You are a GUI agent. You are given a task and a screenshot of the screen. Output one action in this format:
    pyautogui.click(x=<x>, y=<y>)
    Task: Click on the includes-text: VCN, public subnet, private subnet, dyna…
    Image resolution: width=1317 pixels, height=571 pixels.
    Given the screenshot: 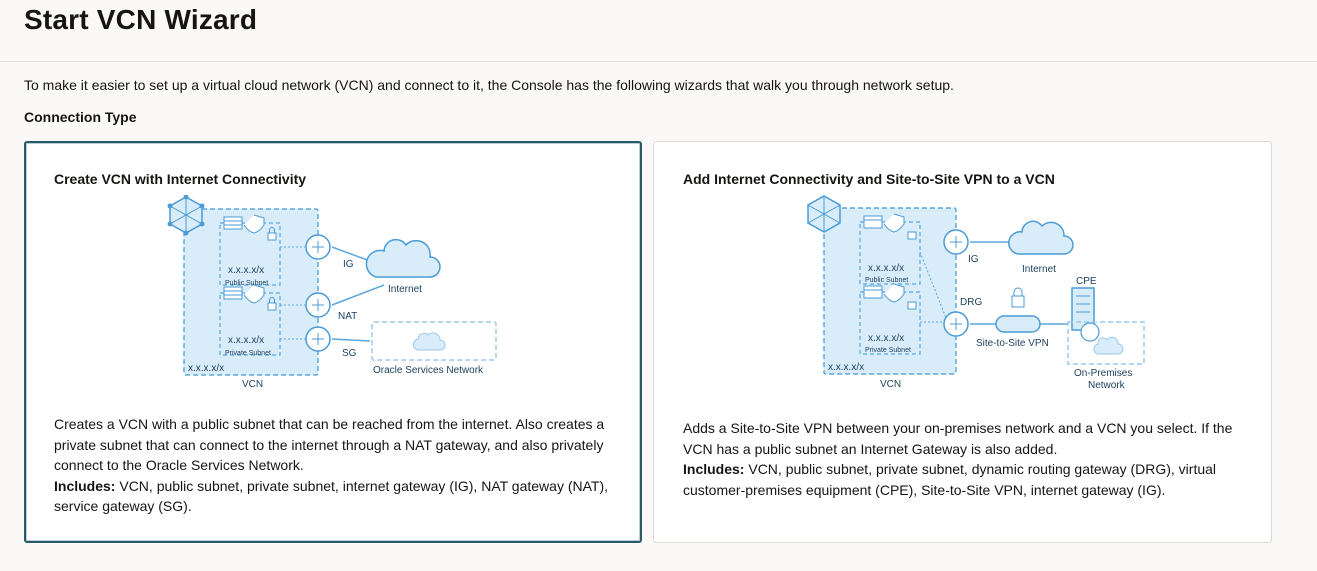 What is the action you would take?
    pyautogui.click(x=950, y=479)
    